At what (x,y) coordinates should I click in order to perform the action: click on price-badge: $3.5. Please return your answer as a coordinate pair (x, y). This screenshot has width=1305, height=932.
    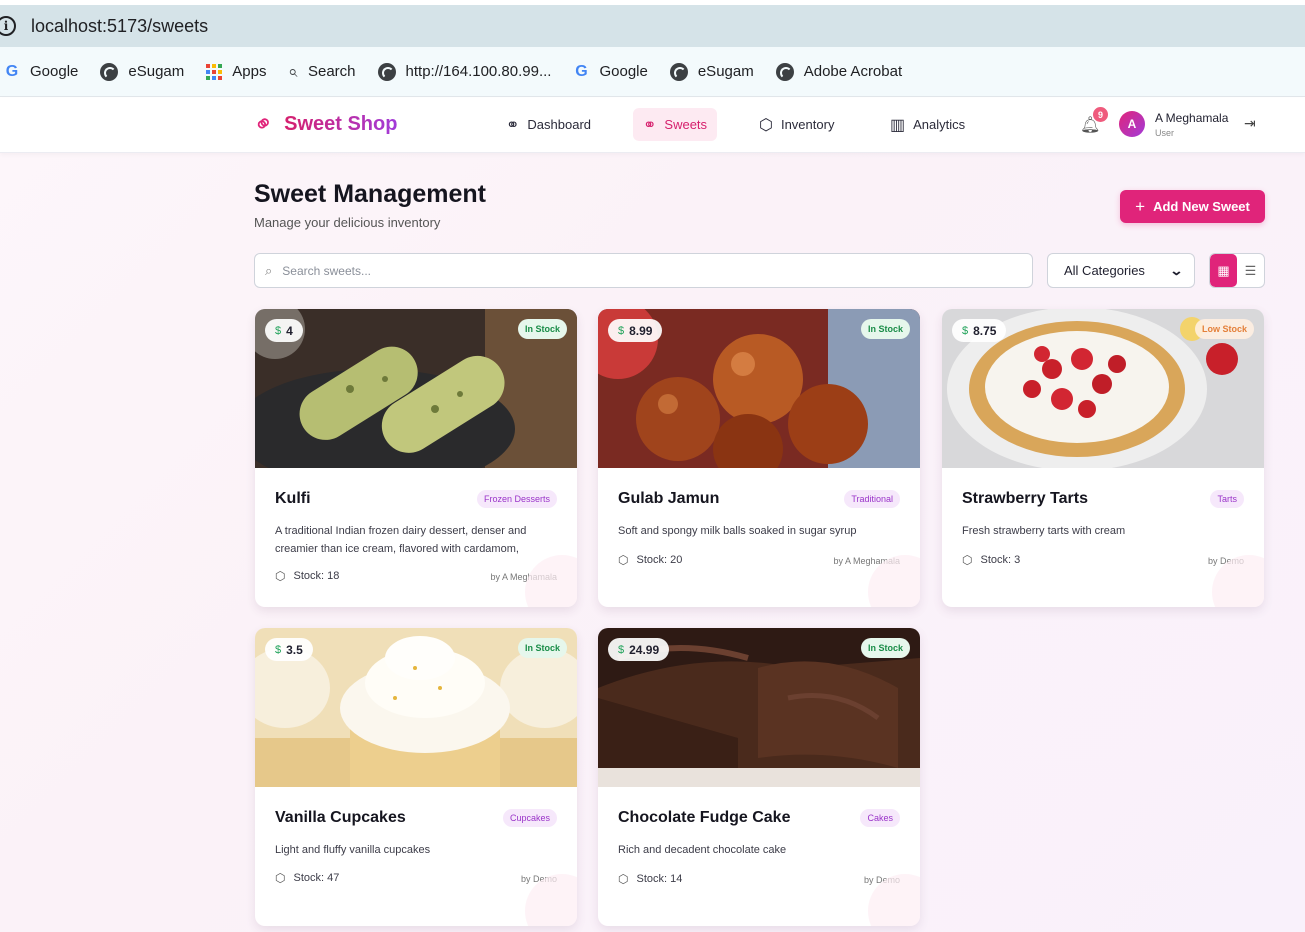
    Looking at the image, I should click on (289, 649).